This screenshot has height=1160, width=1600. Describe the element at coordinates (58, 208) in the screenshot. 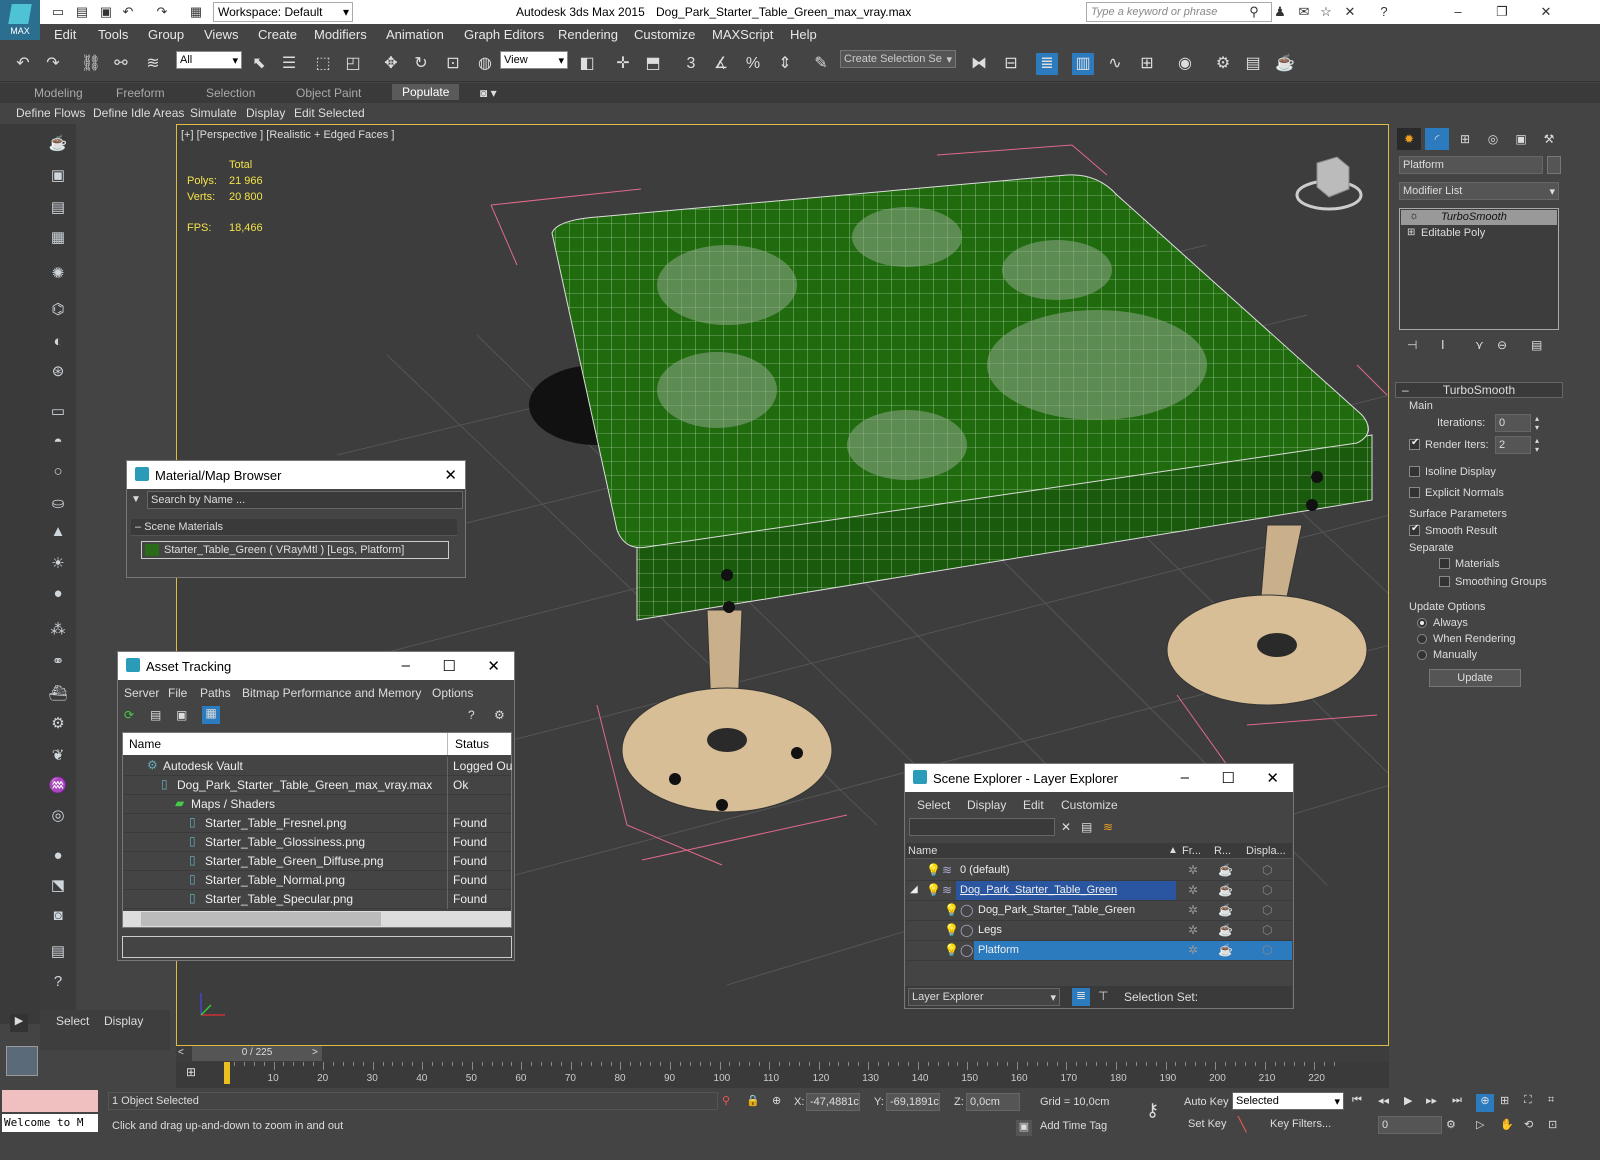

I see `list-icon: ▤` at that location.